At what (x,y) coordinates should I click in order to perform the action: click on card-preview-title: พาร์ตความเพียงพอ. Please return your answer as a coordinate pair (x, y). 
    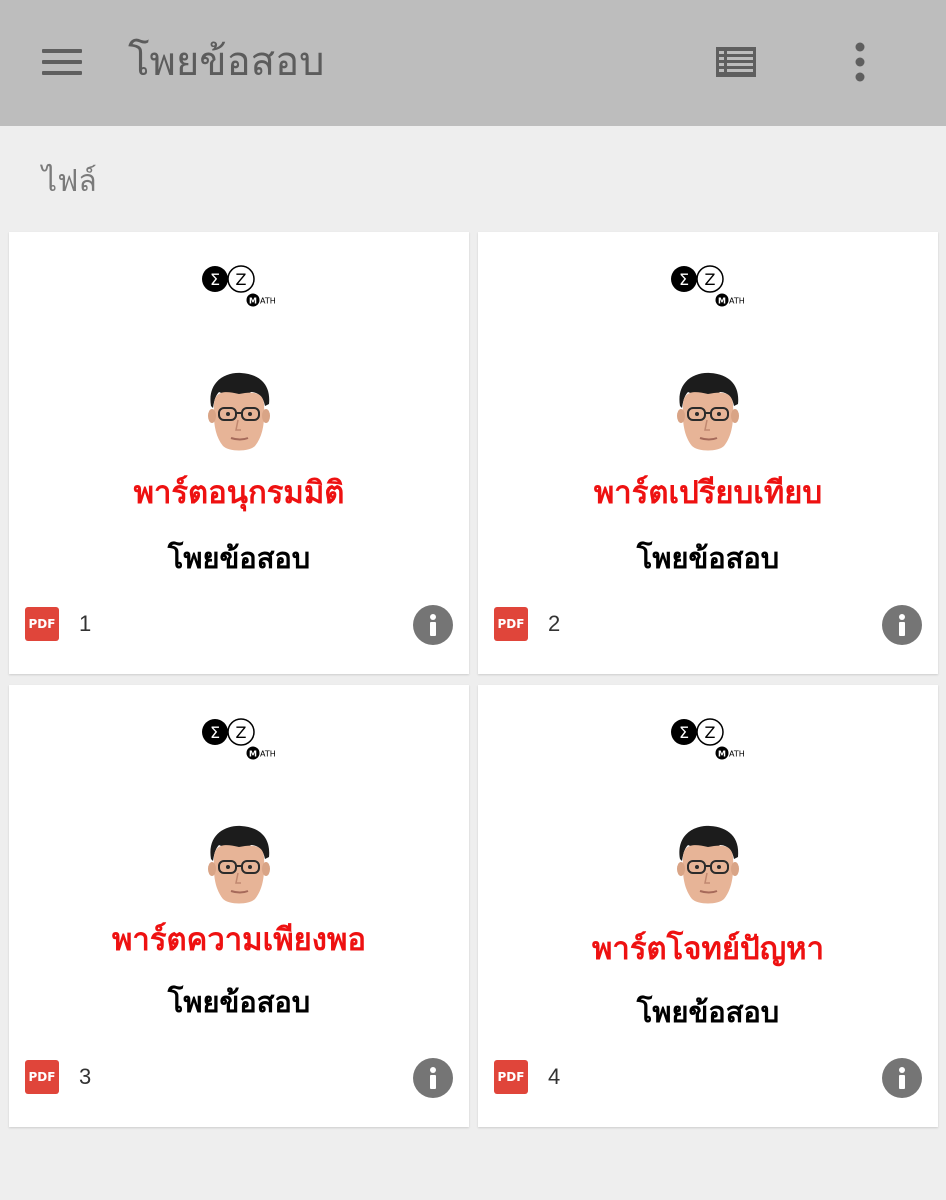
    Looking at the image, I should click on (239, 940).